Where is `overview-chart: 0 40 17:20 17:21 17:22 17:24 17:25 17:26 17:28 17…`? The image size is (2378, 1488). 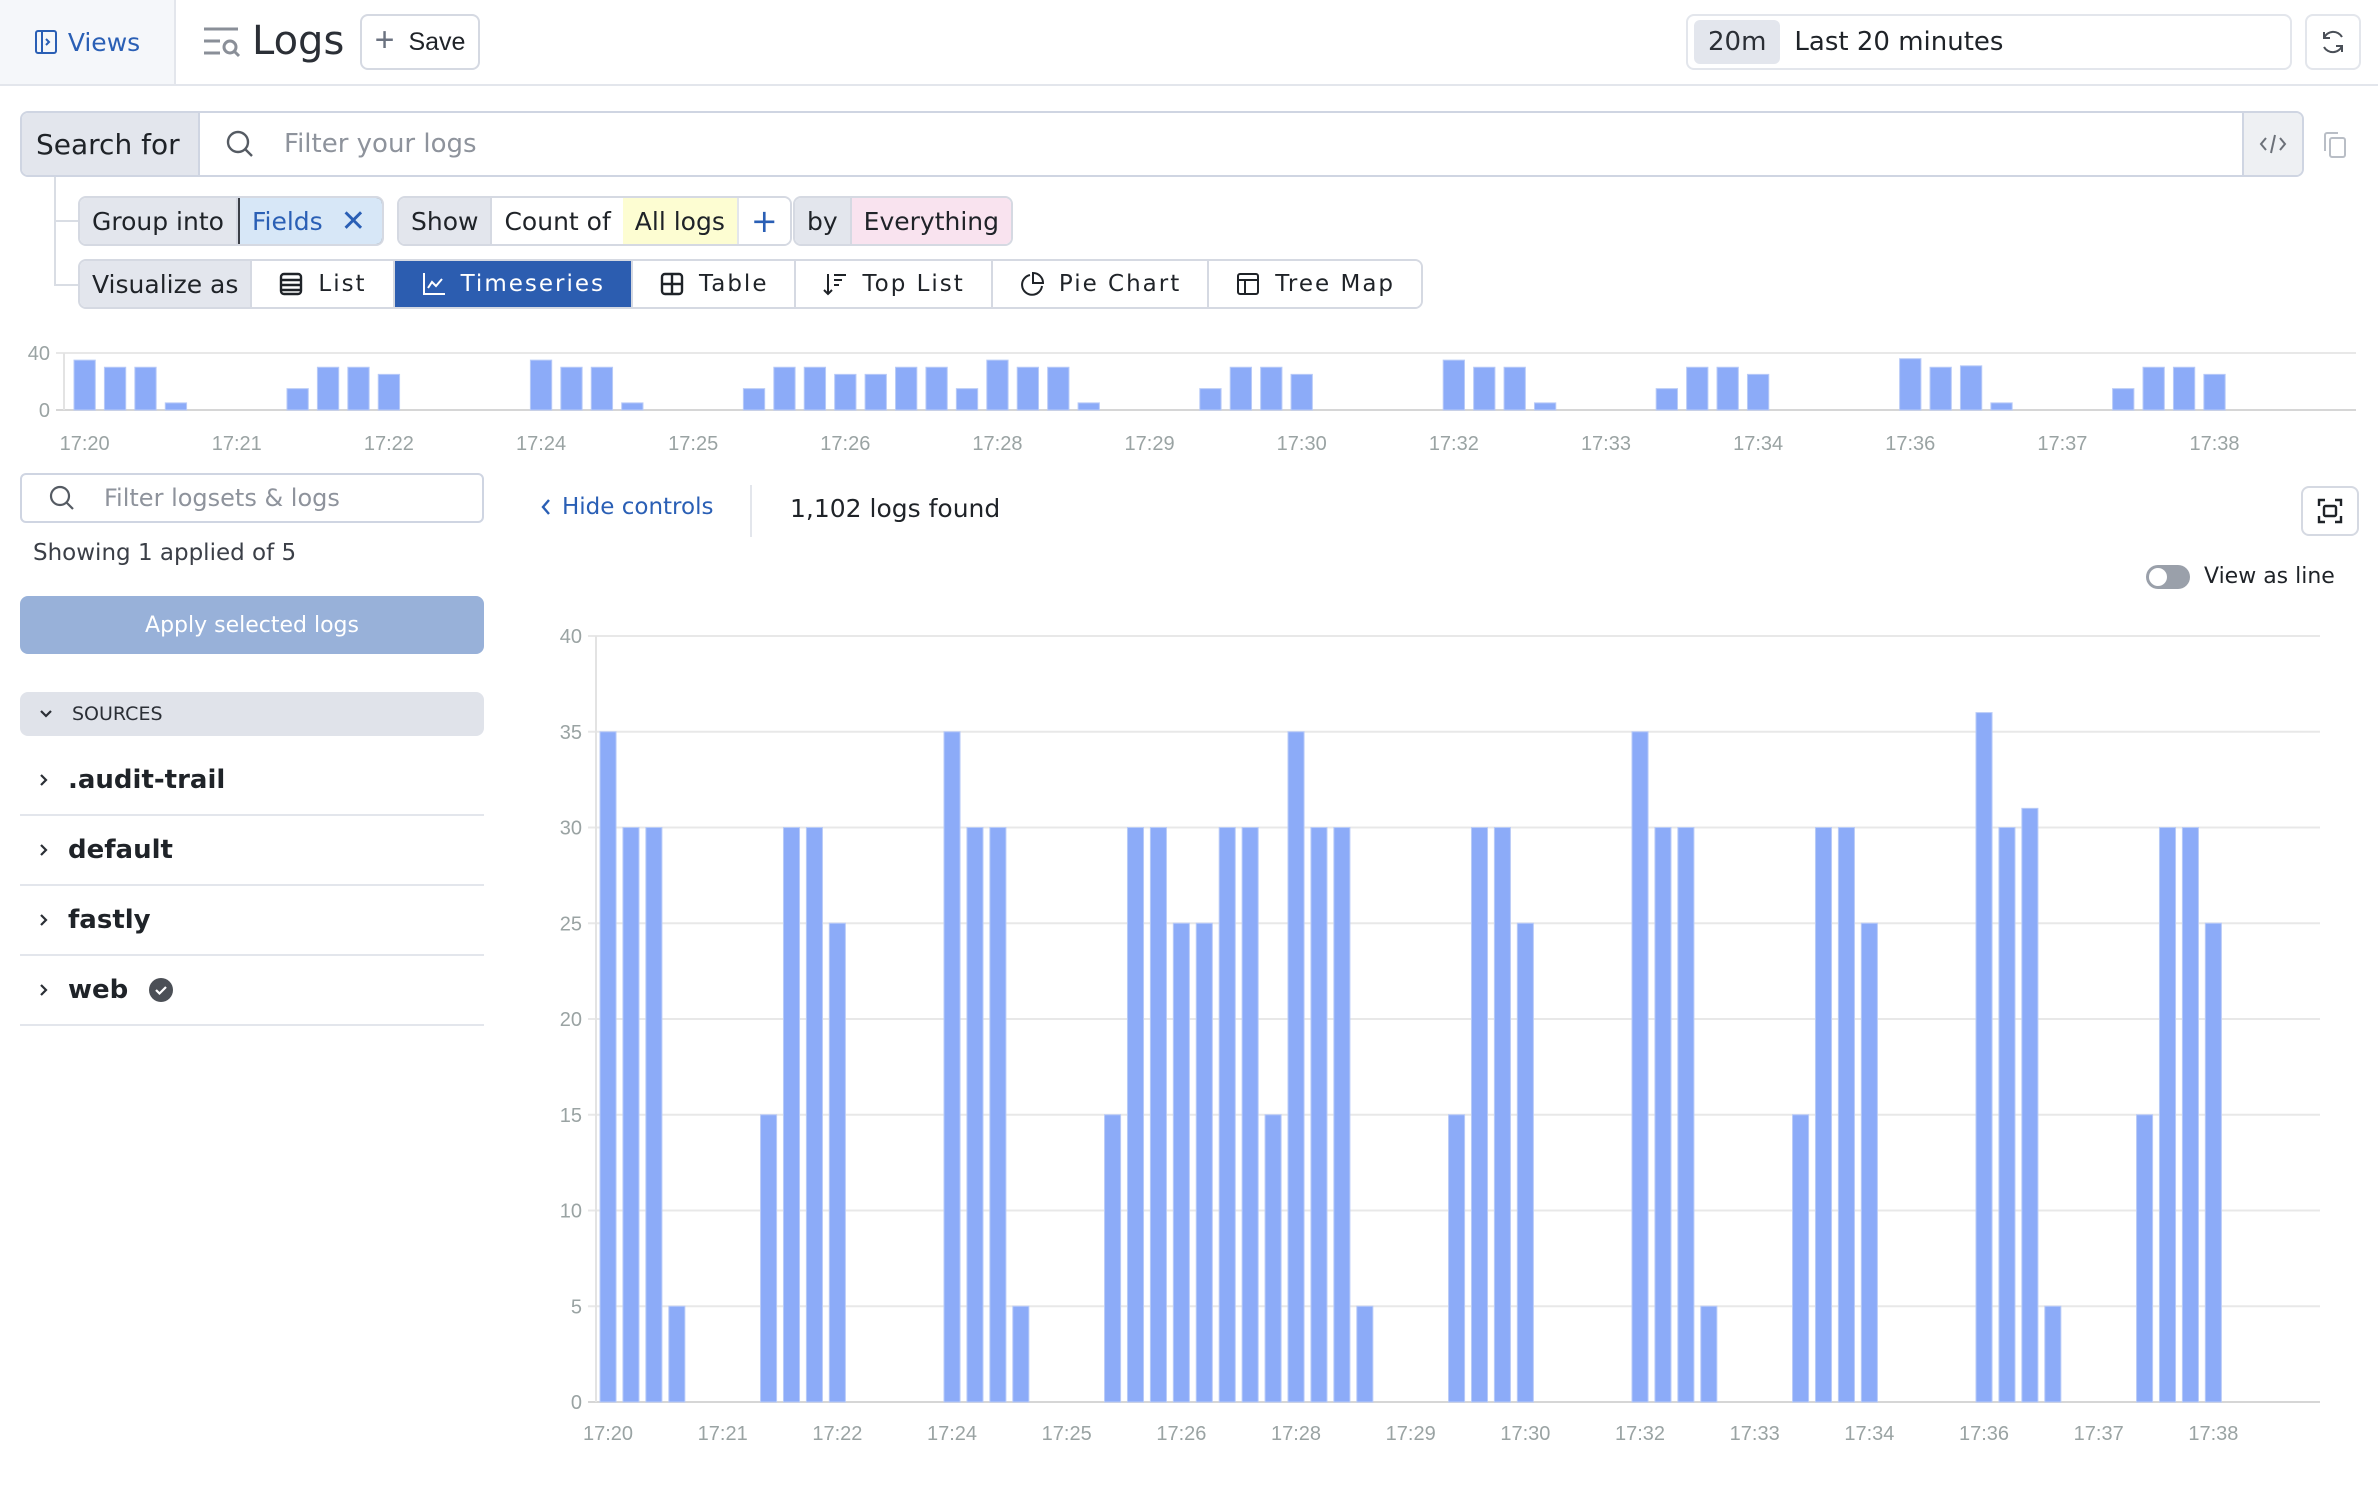 overview-chart: 0 40 17:20 17:21 17:22 17:24 17:25 17:26 17:28 17… is located at coordinates (1189, 395).